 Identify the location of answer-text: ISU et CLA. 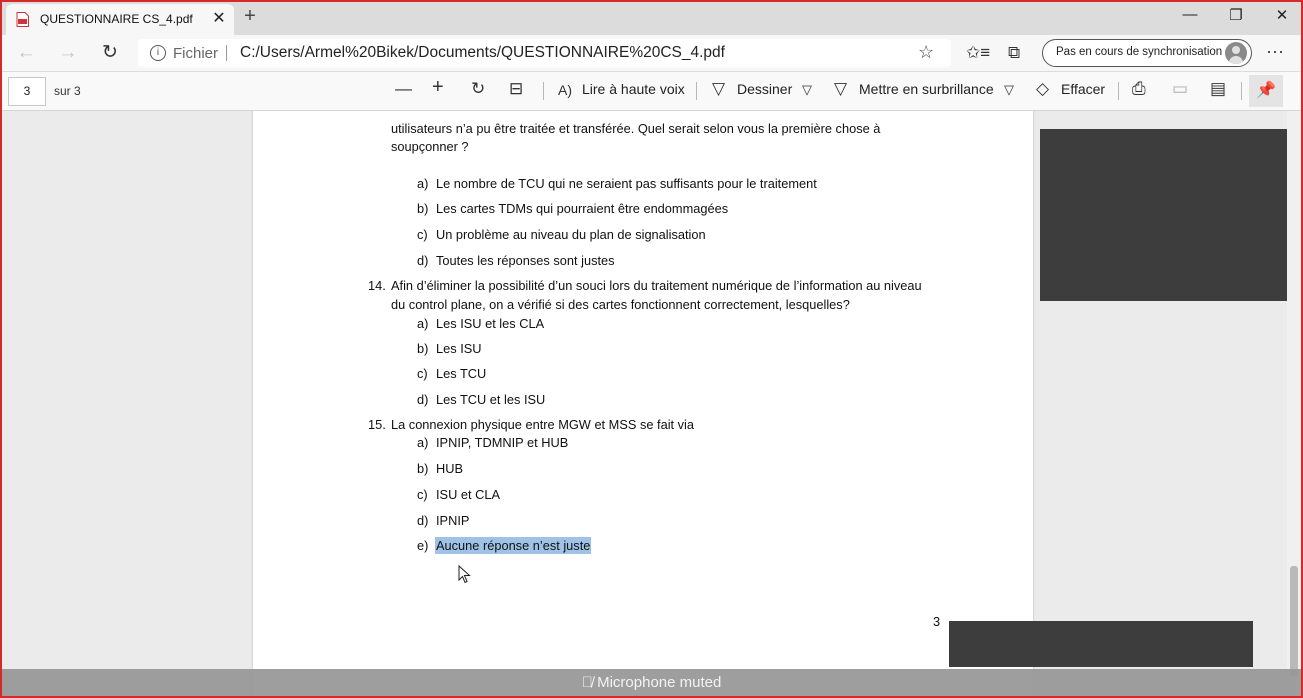
(468, 494).